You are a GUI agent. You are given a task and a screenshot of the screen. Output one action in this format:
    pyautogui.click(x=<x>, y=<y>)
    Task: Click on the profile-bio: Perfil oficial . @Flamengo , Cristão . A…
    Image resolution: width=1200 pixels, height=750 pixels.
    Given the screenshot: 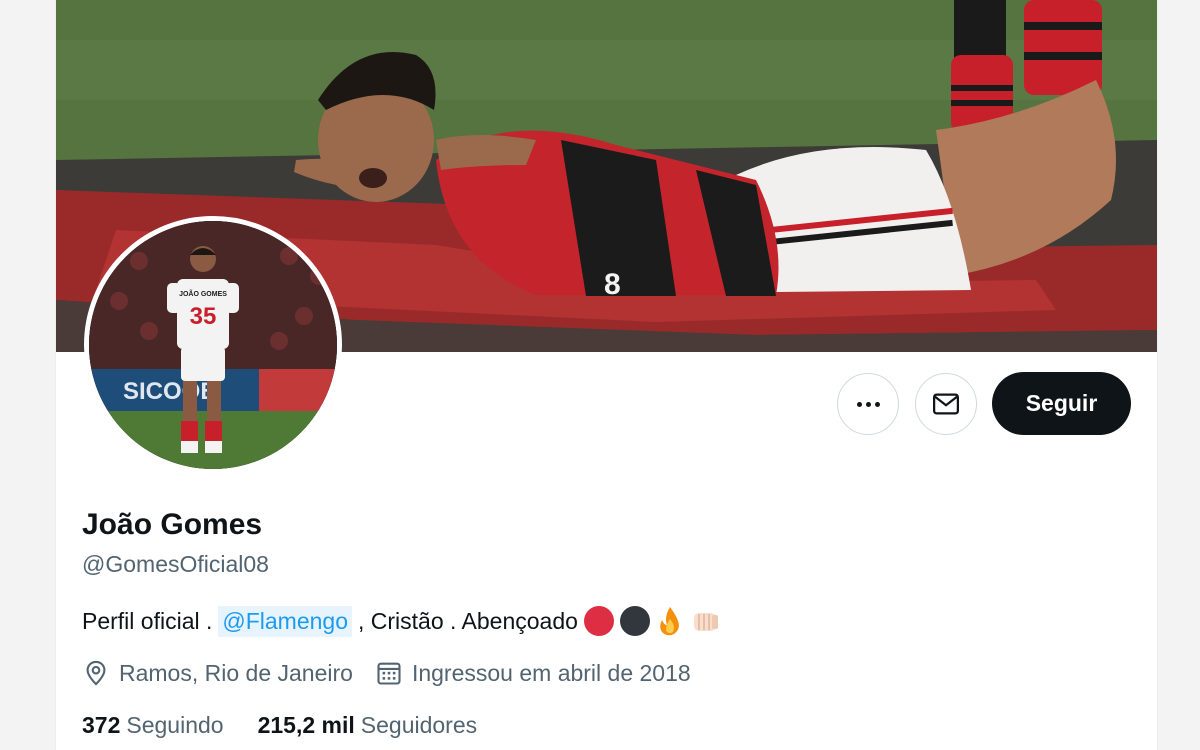 What is the action you would take?
    pyautogui.click(x=402, y=621)
    